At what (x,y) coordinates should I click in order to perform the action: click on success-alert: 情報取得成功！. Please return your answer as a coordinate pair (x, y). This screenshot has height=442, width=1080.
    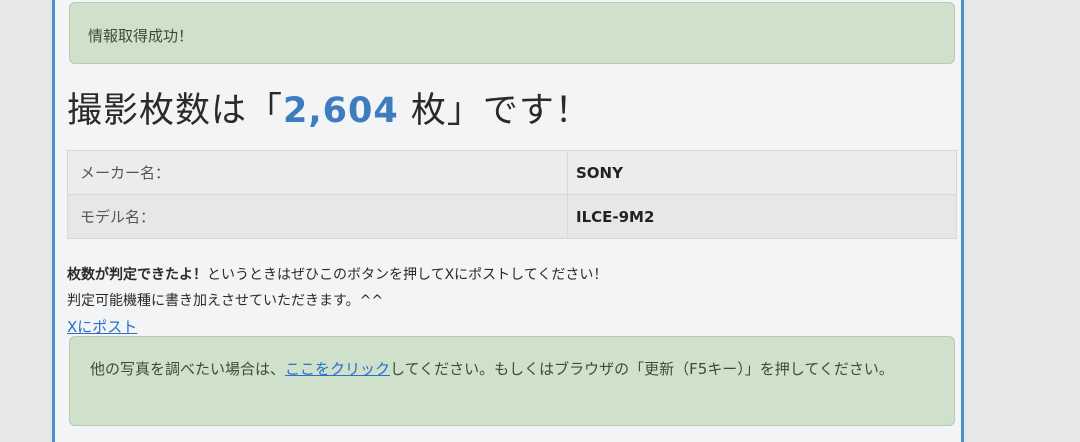
    Looking at the image, I should click on (512, 33).